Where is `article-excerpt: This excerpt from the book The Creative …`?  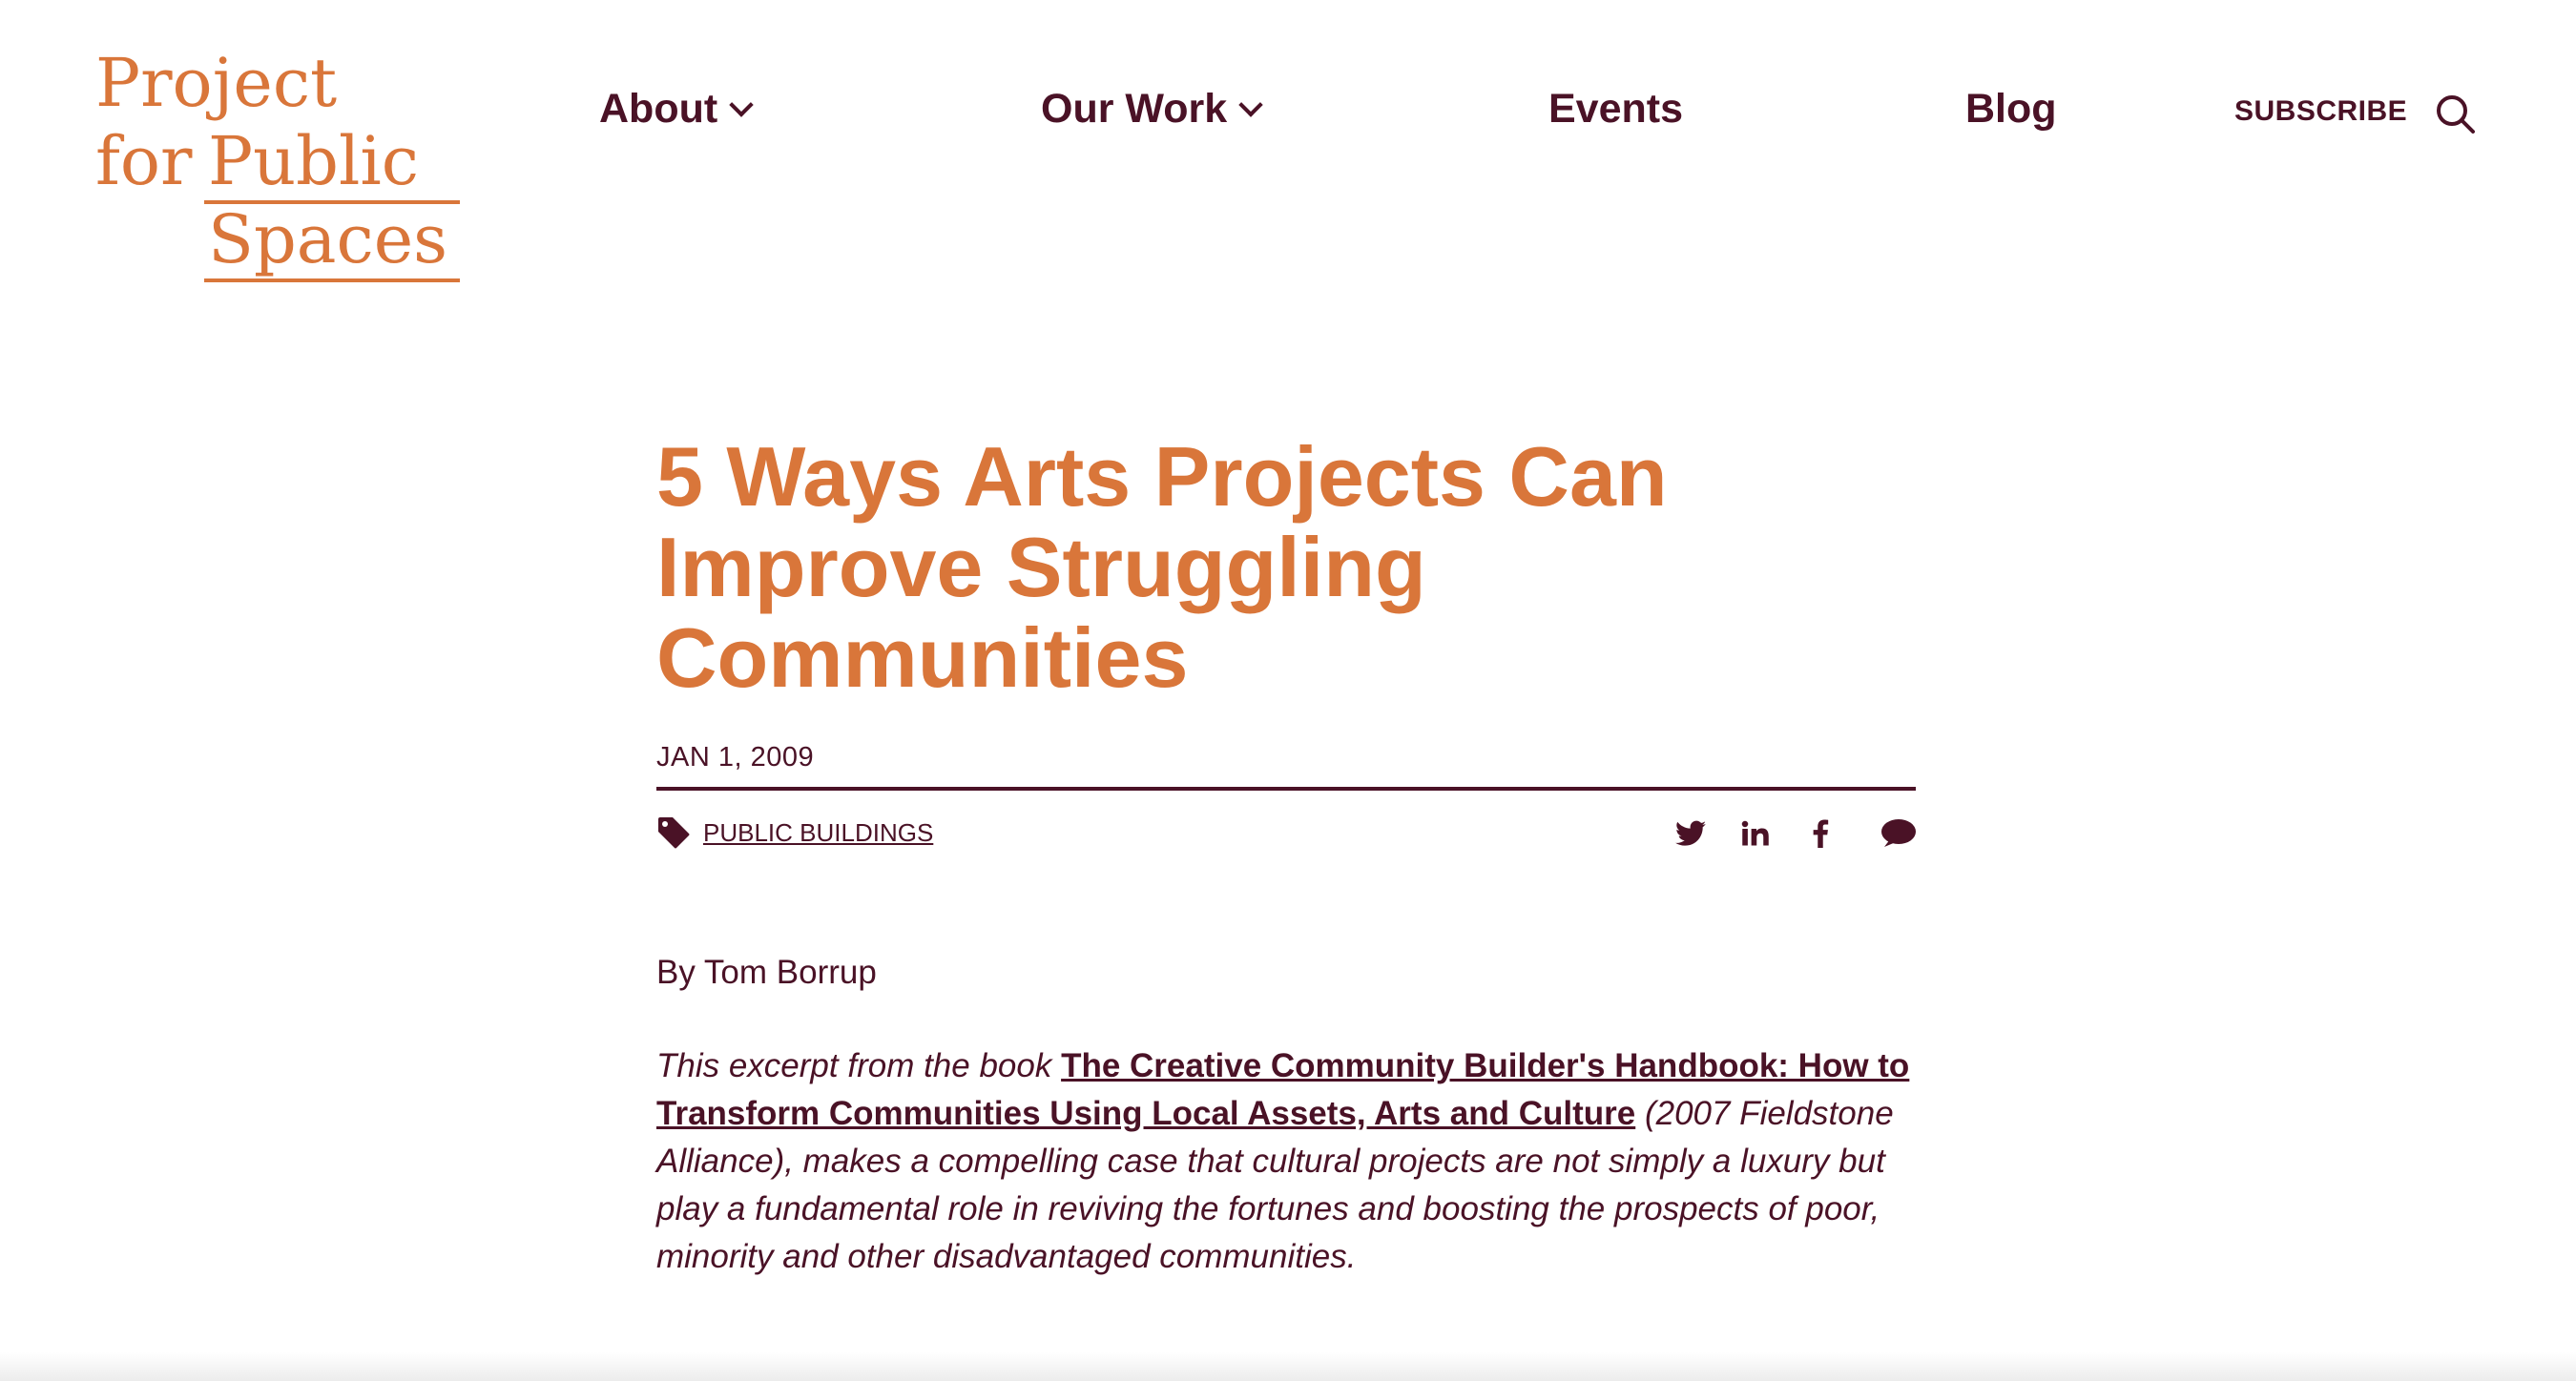
article-excerpt: This excerpt from the book The Creative … is located at coordinates (1286, 1161).